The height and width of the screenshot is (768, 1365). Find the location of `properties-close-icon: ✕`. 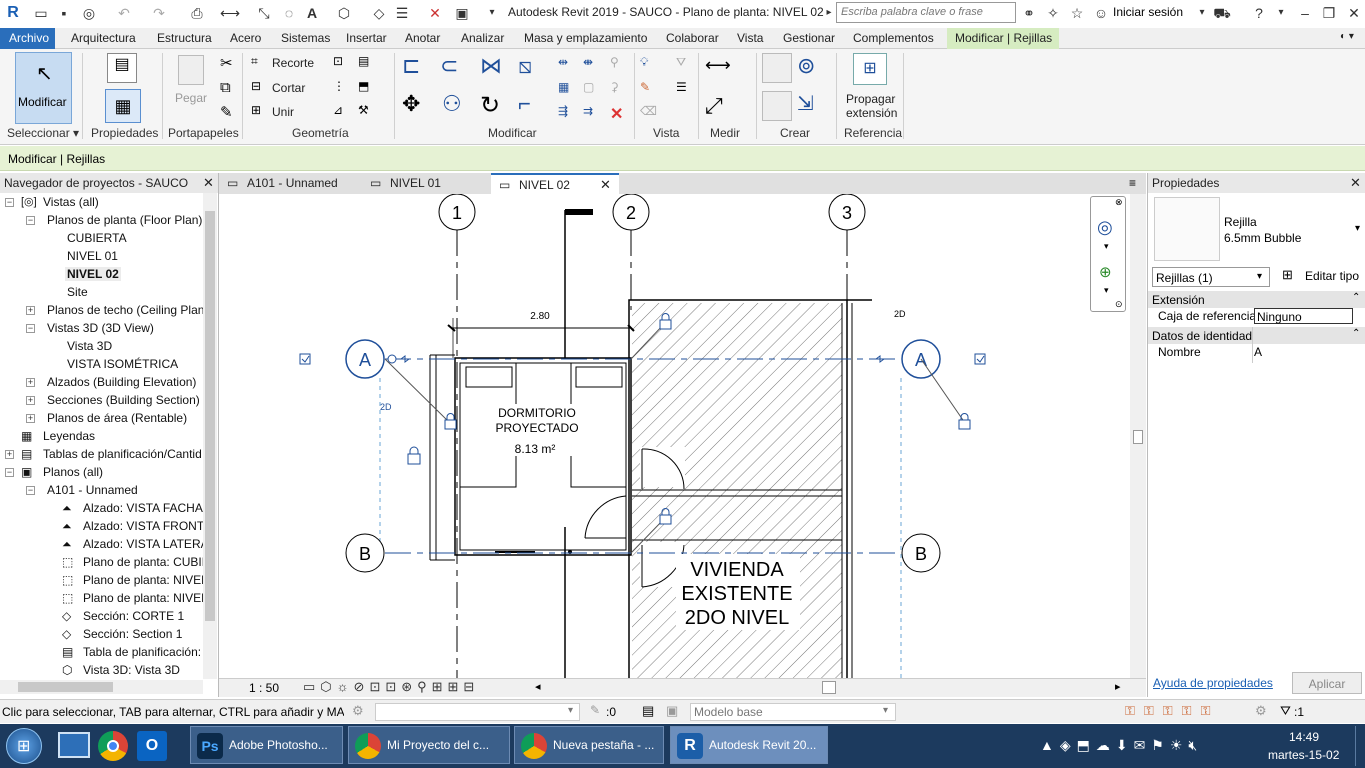

properties-close-icon: ✕ is located at coordinates (1355, 183).